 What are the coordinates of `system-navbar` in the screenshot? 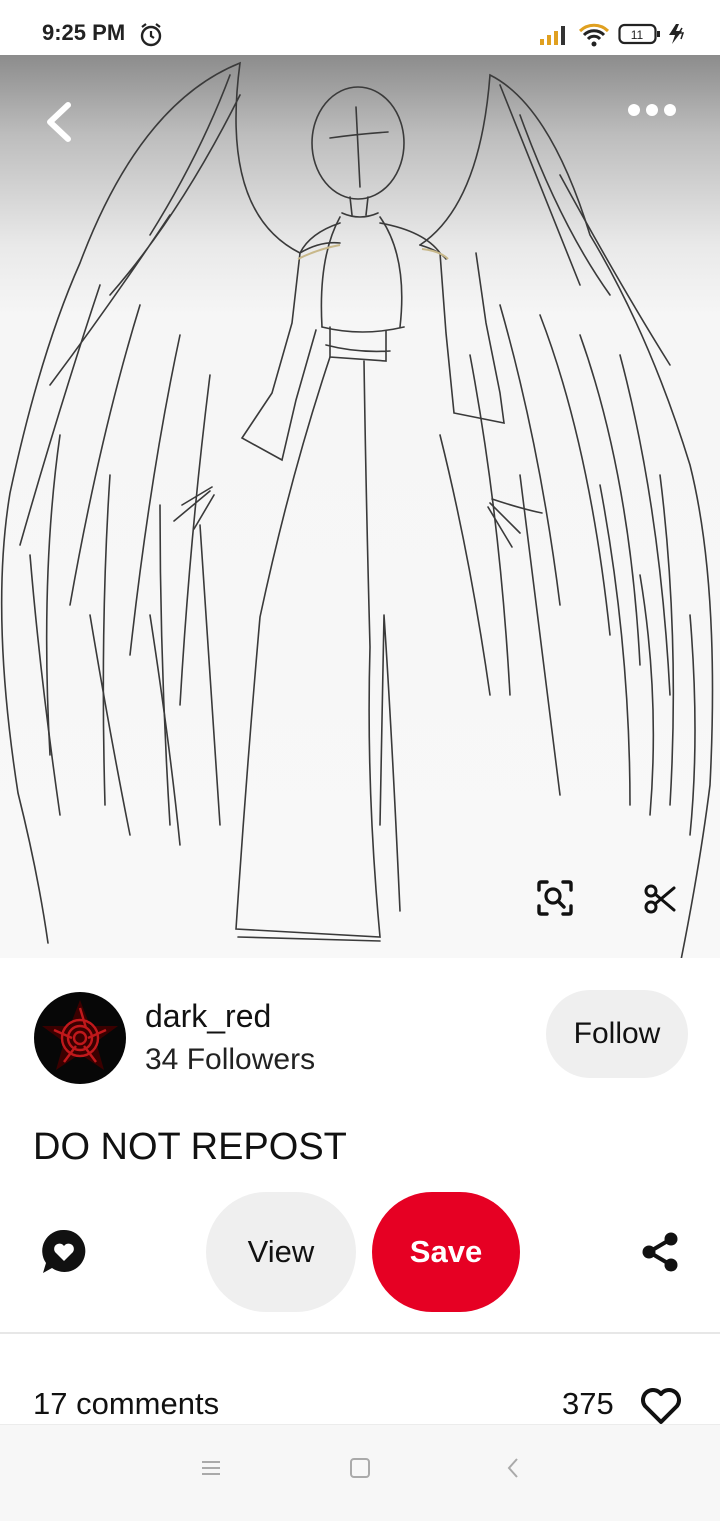 It's located at (360, 1472).